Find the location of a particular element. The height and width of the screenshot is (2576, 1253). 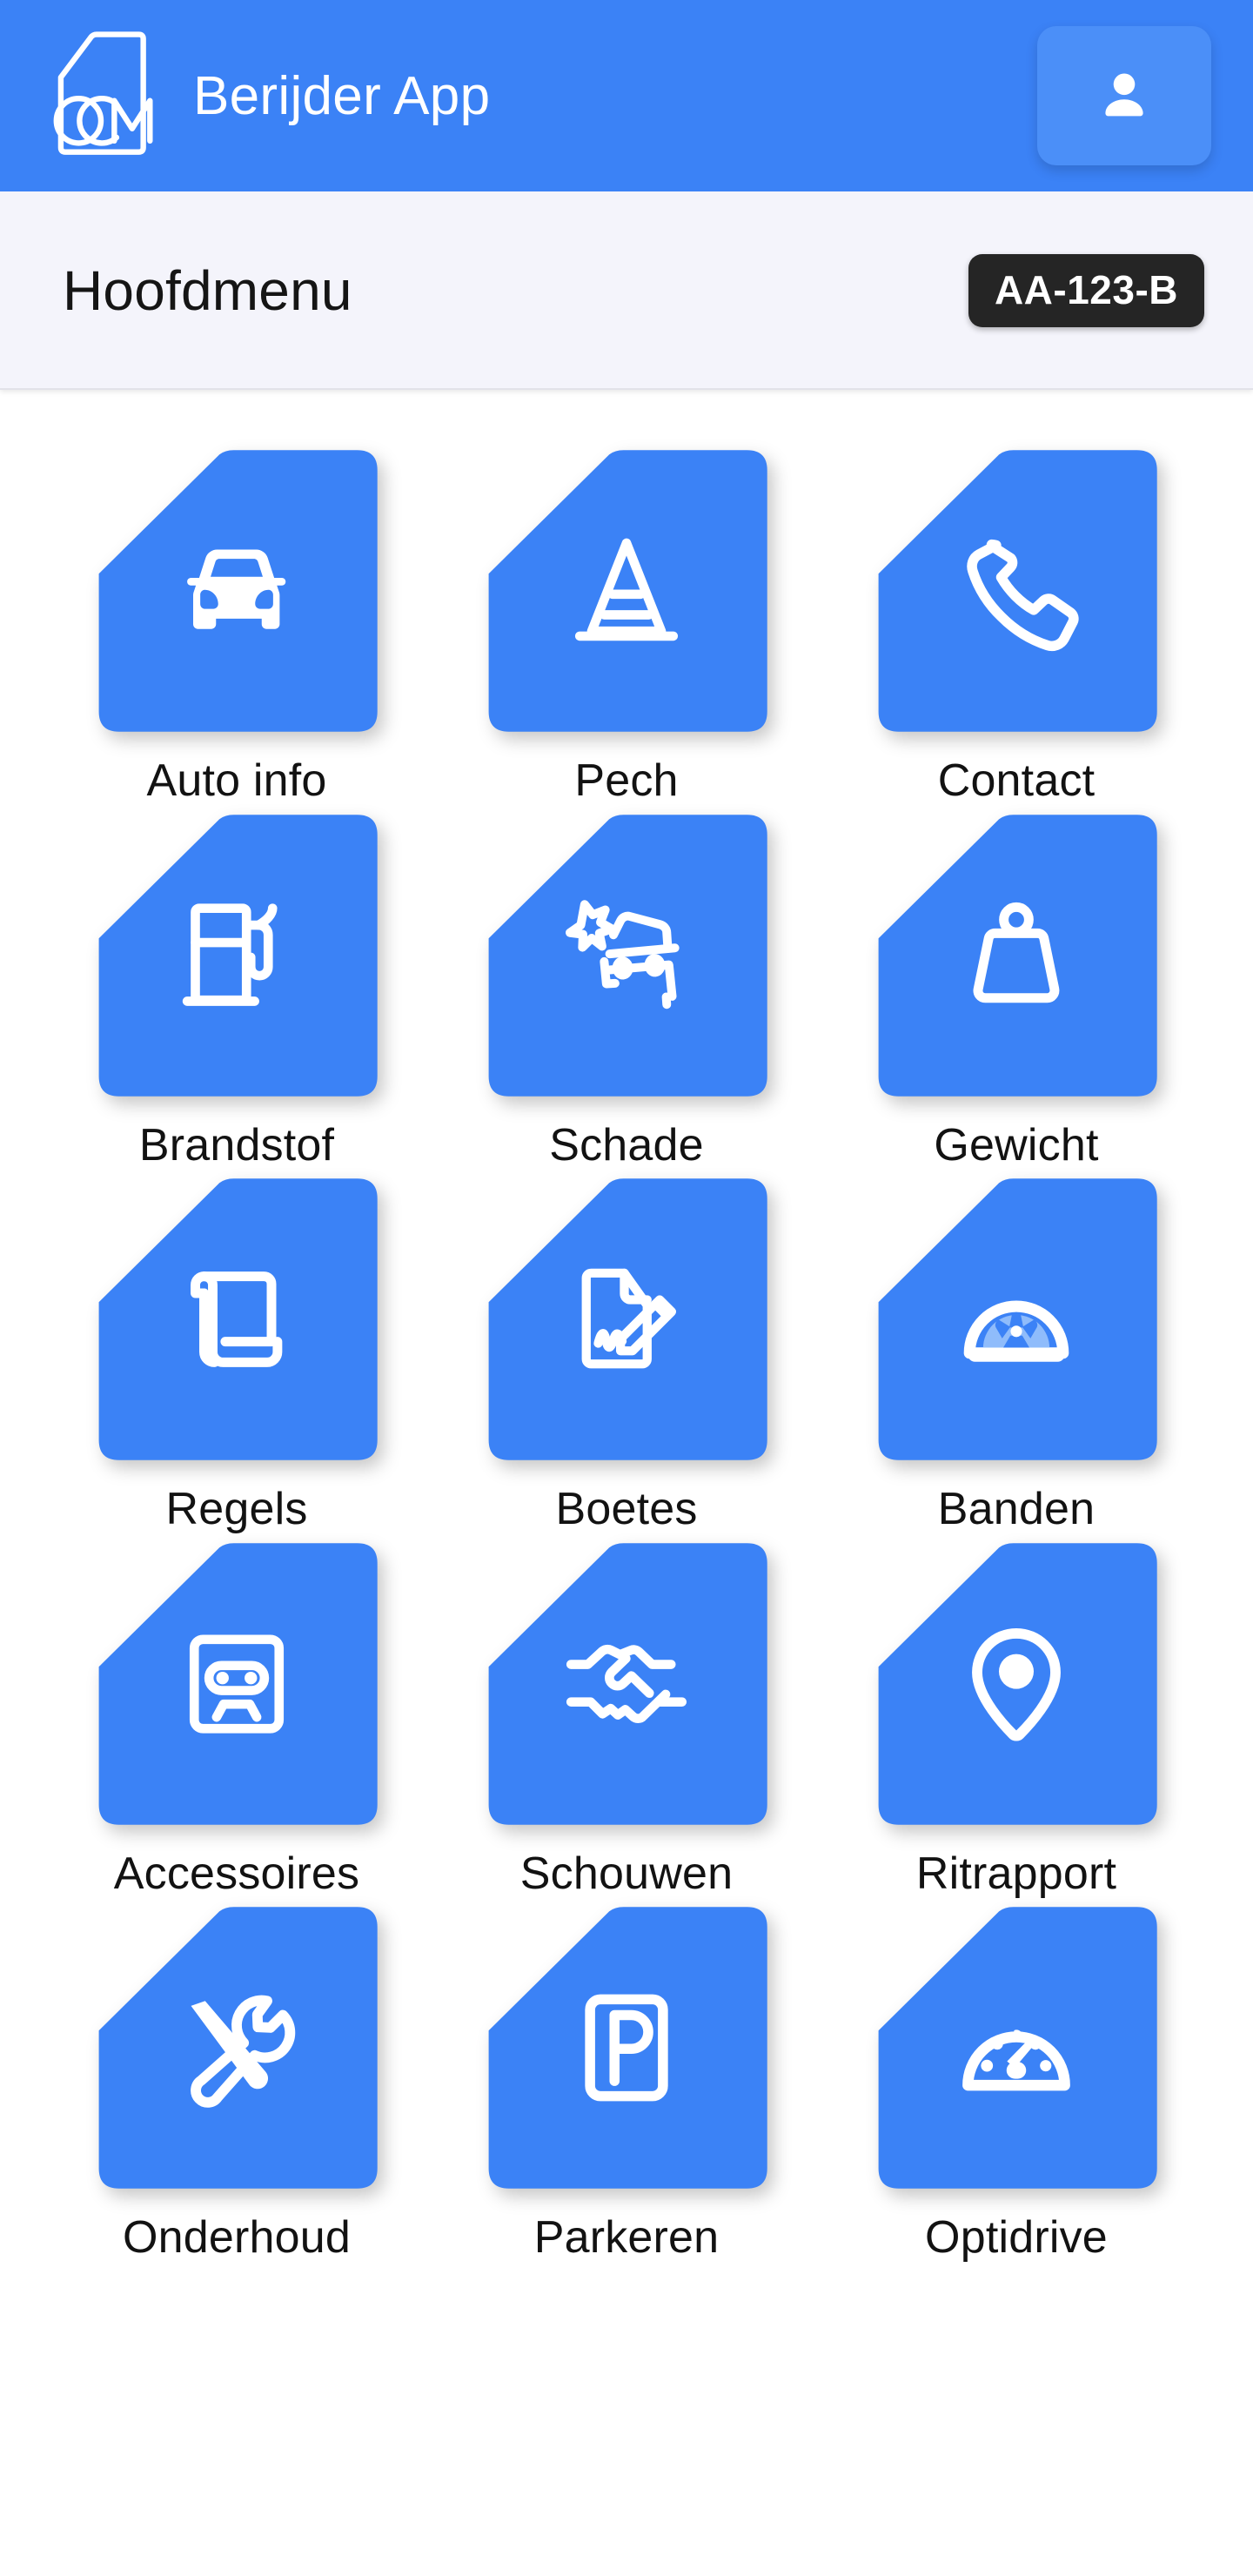

license-plate-badge: AA-123-B is located at coordinates (1086, 291).